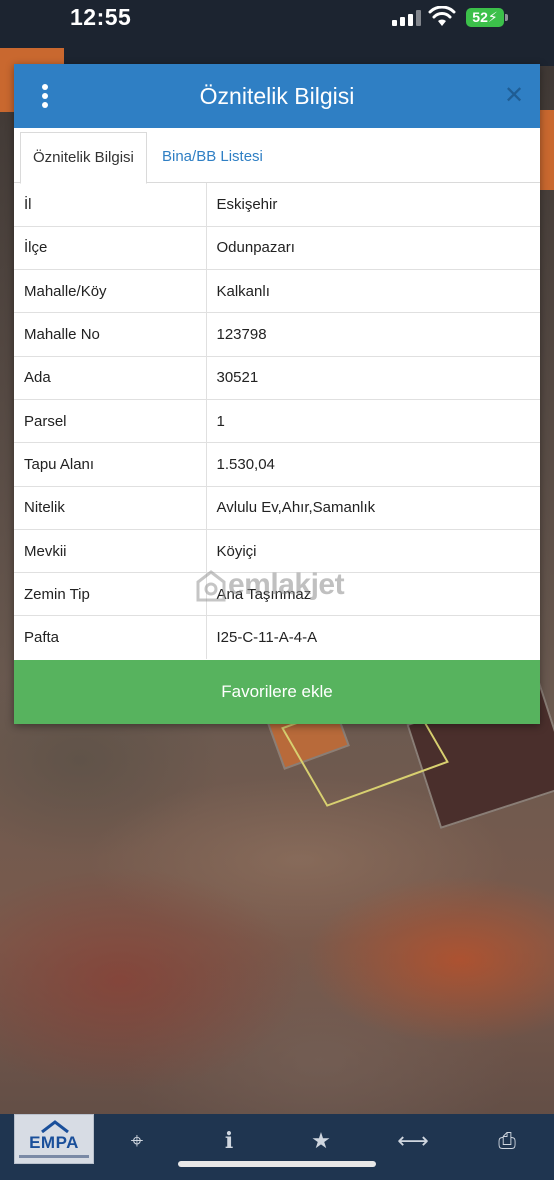 Image resolution: width=554 pixels, height=1180 pixels. Describe the element at coordinates (212, 158) in the screenshot. I see `tab-building-list: Bina/BB Listesi` at that location.